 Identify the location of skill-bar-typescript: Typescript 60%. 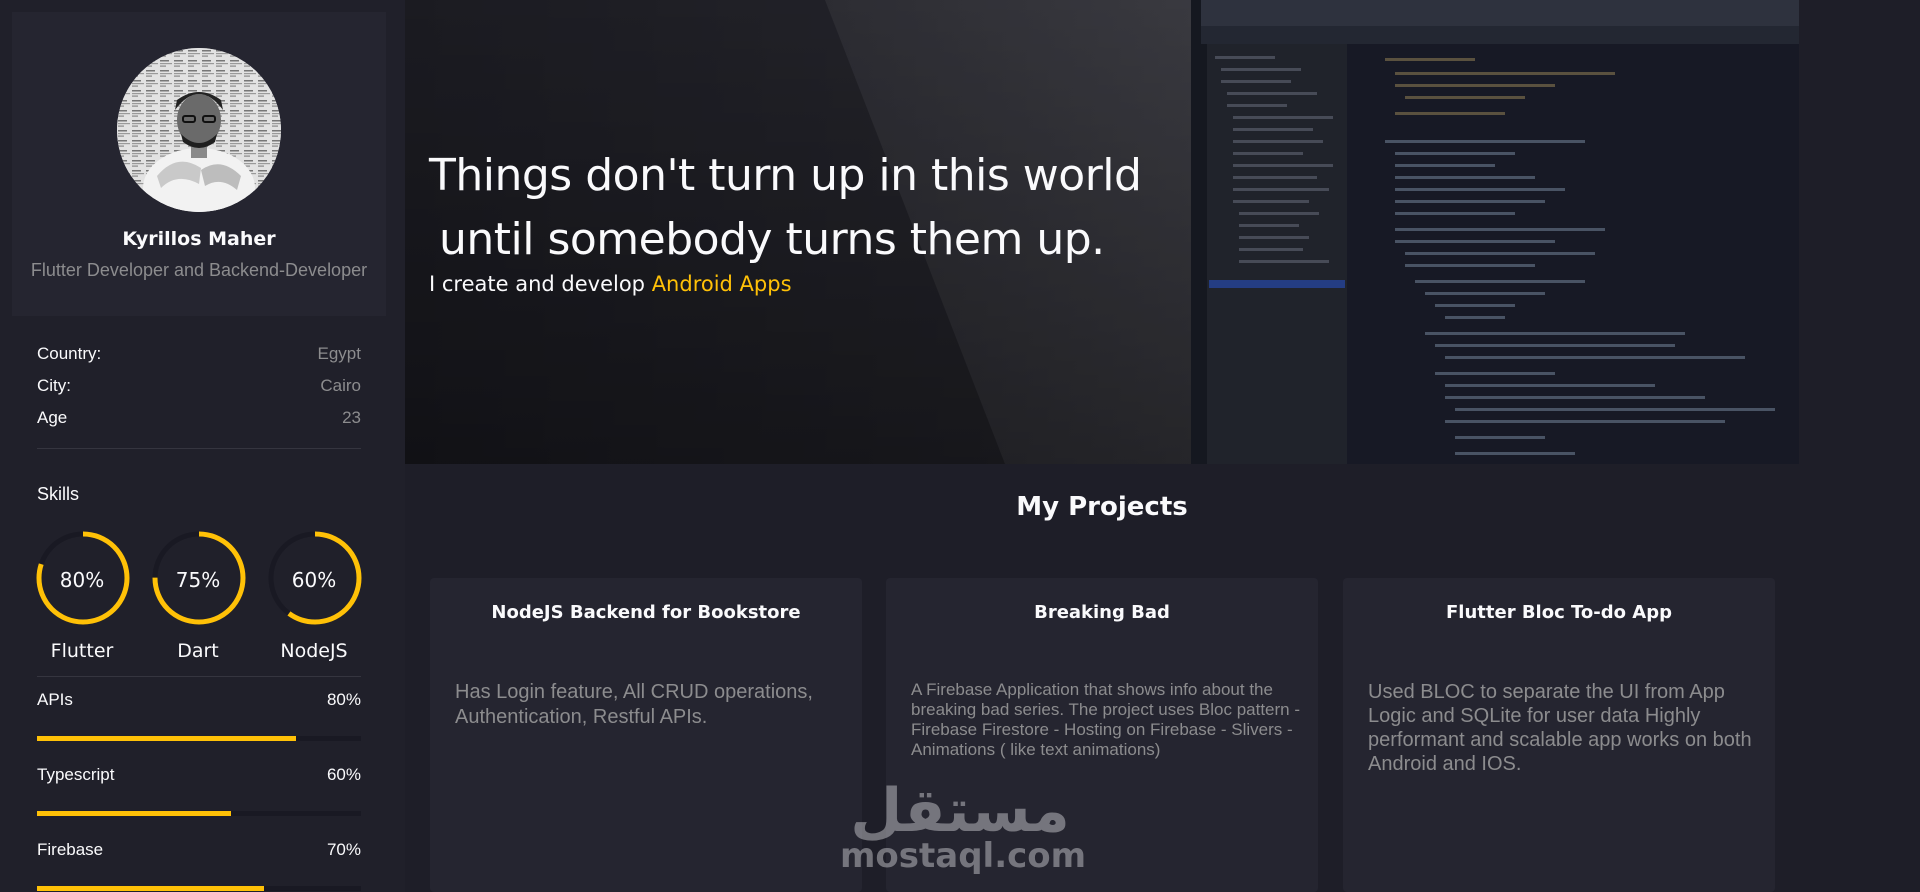
(199, 790).